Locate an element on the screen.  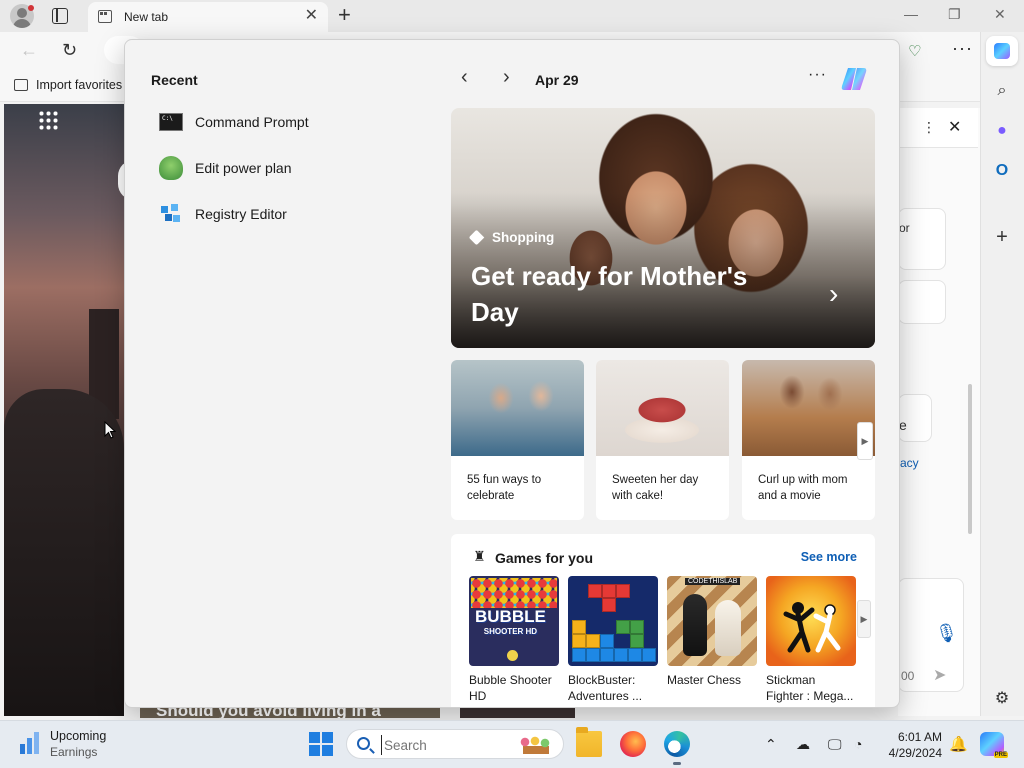
game-badge: CODETHISLAB is located at coordinates (713, 581).